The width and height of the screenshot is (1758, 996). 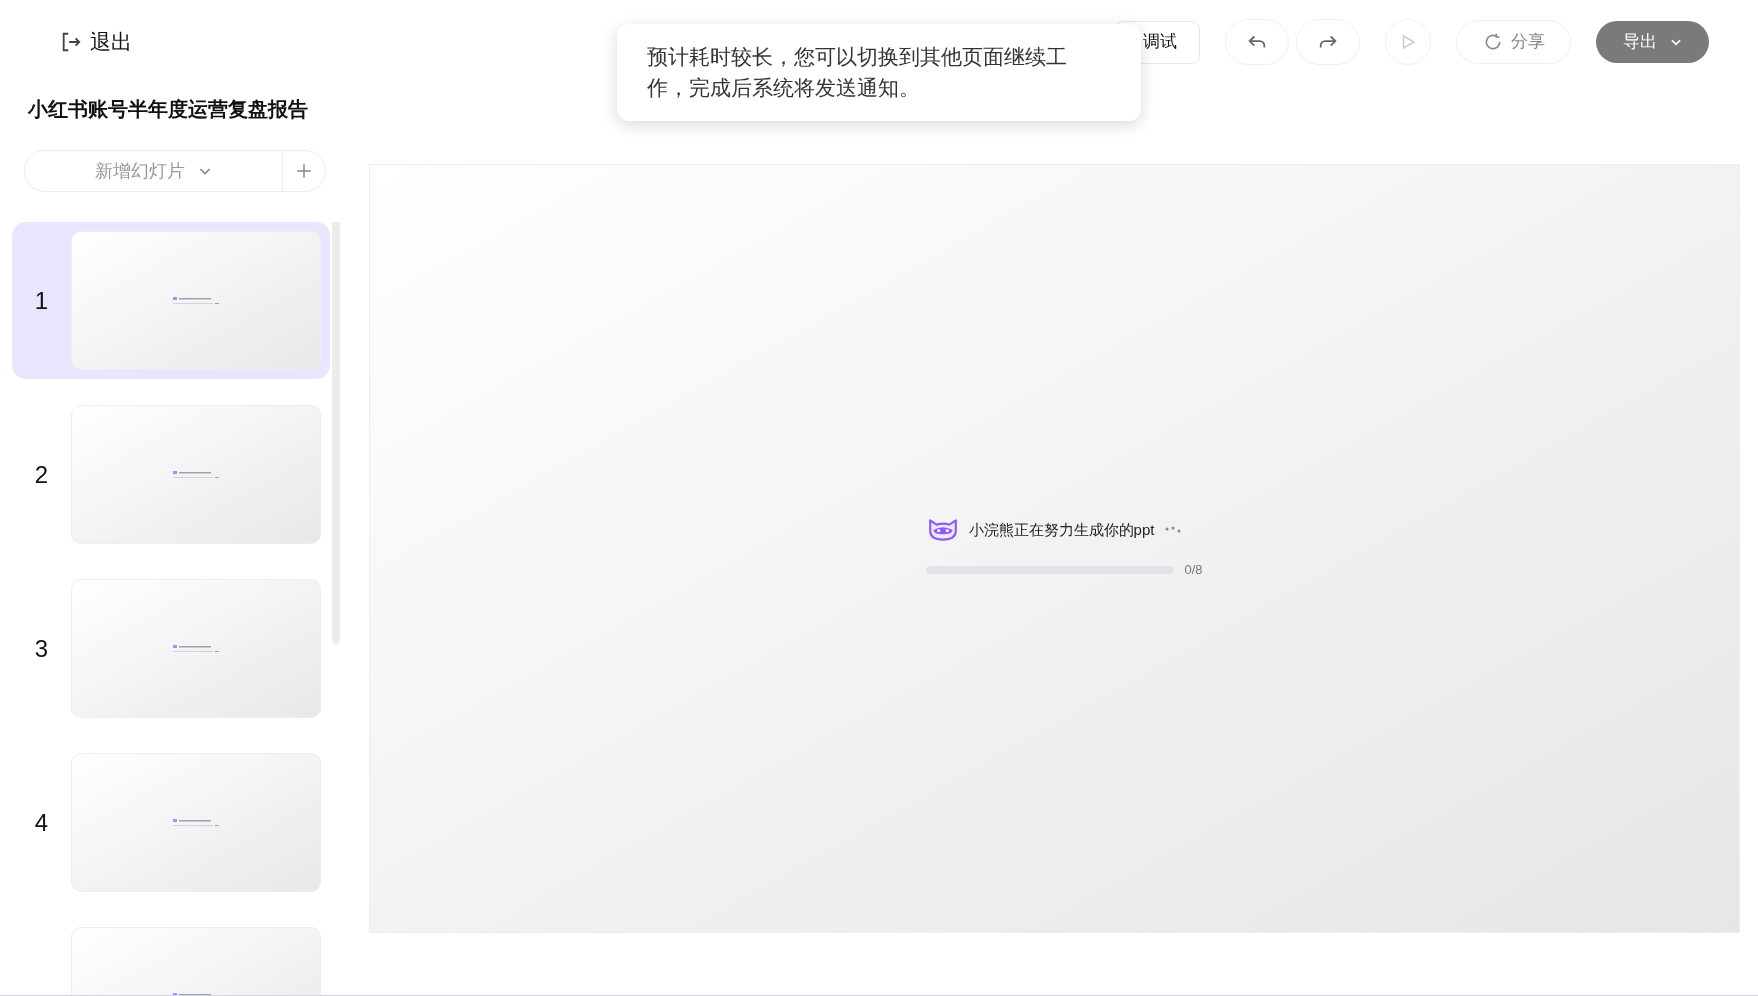 I want to click on plus-icon, so click(x=304, y=171).